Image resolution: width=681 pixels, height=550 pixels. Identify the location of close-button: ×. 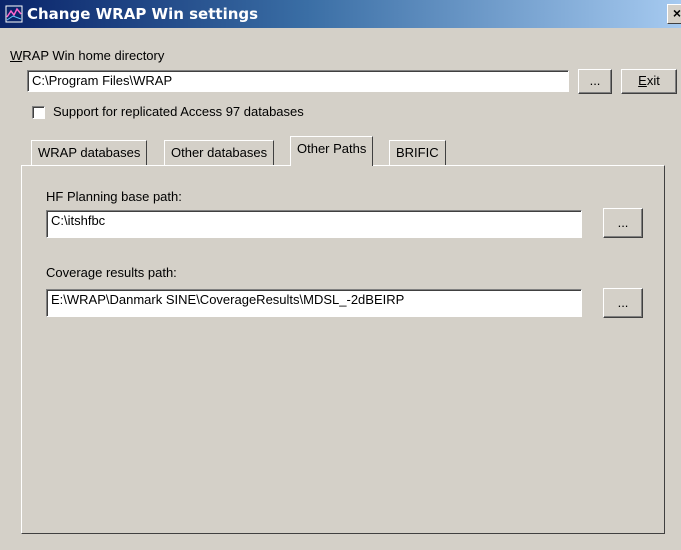
(674, 14).